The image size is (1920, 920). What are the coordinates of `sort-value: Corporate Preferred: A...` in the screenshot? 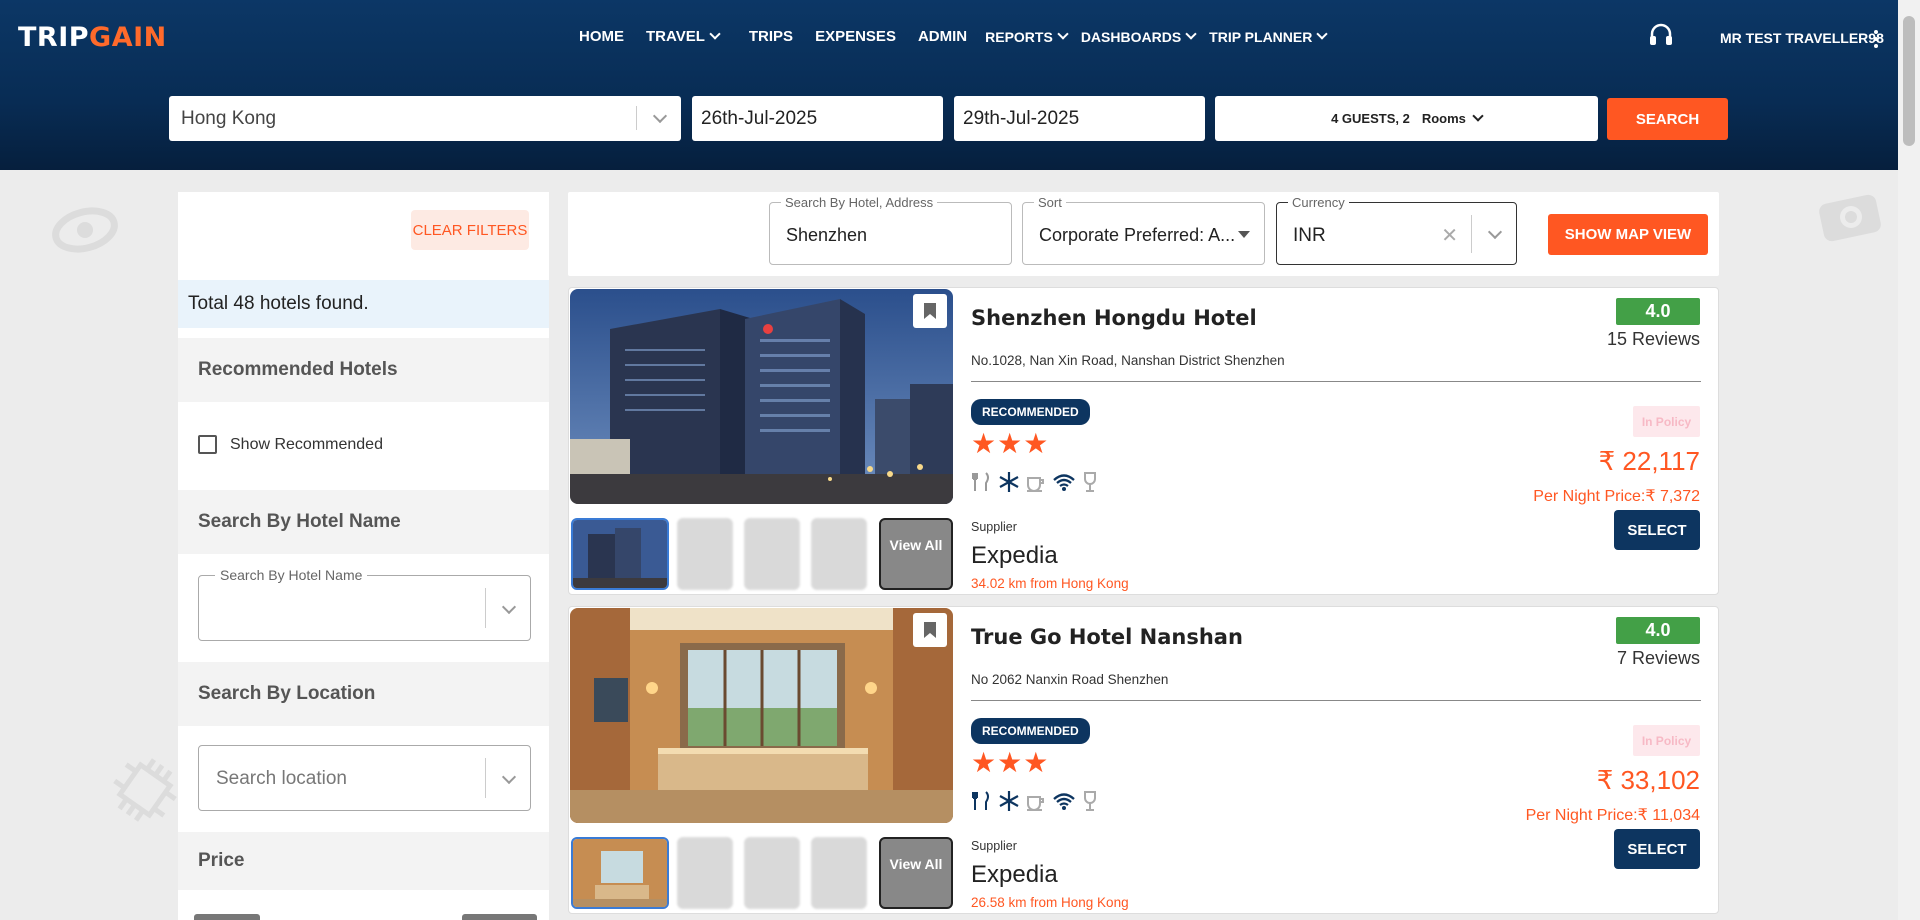 It's located at (1137, 235).